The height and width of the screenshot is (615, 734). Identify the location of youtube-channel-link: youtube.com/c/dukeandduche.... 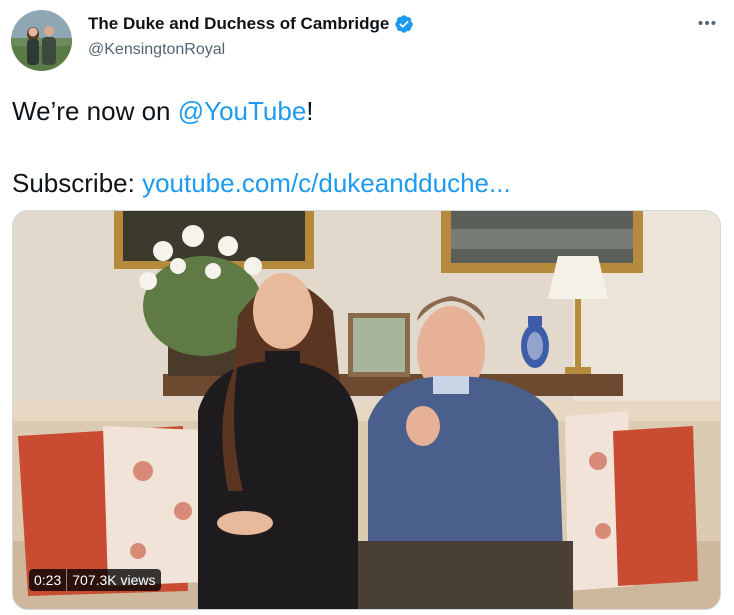
(326, 183).